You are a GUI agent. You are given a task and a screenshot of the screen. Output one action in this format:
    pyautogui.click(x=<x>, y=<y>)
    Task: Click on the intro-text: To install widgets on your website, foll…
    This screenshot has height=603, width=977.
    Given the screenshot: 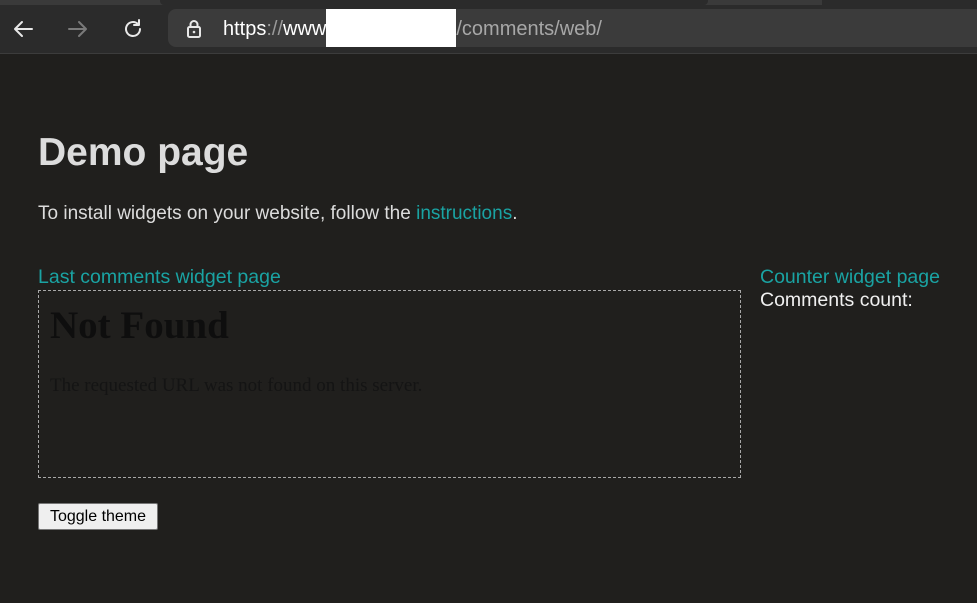 What is the action you would take?
    pyautogui.click(x=227, y=213)
    